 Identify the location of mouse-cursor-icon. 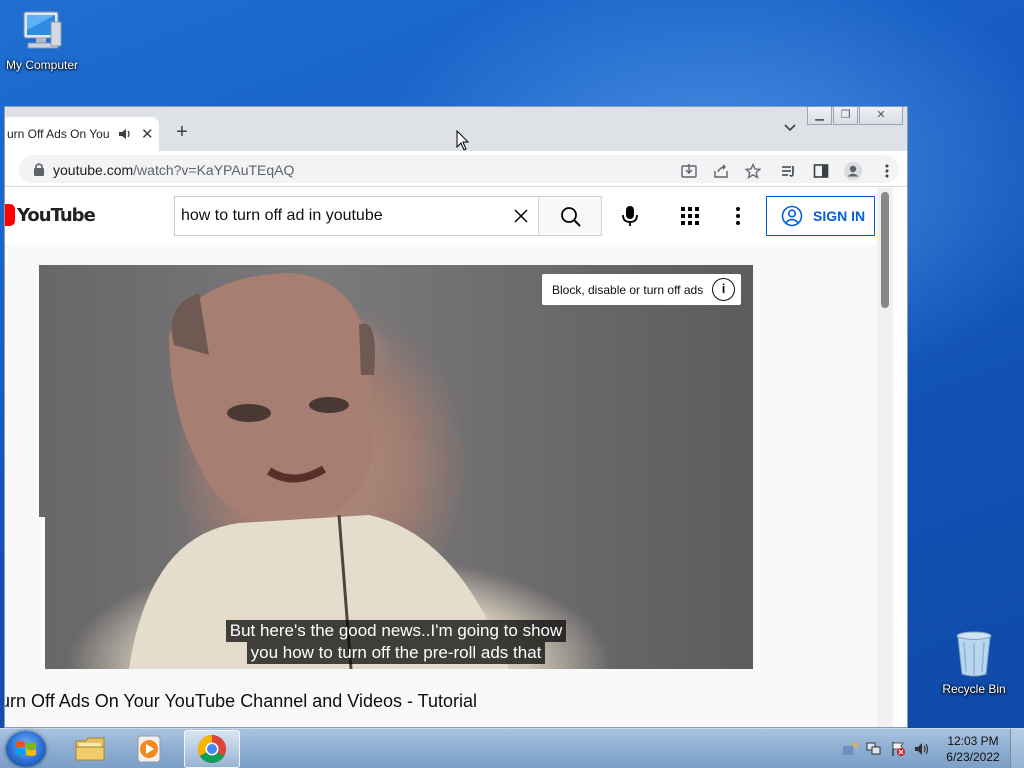
(463, 140).